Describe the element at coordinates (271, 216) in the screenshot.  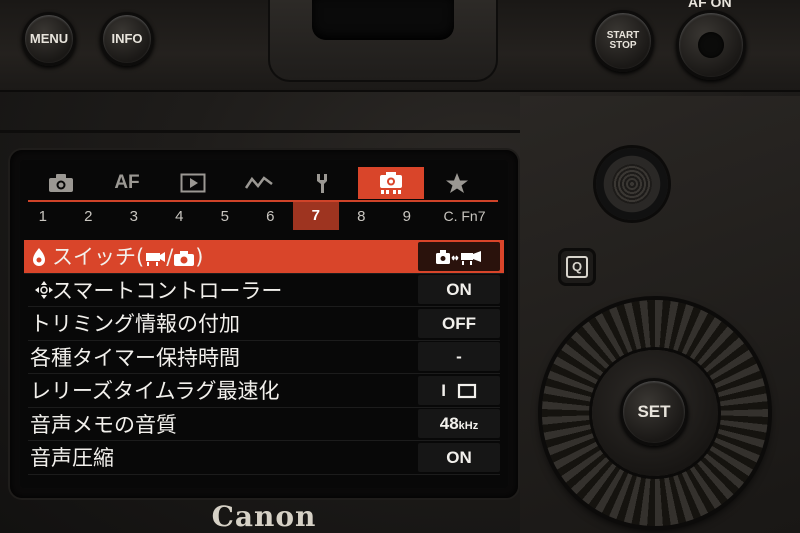
I see `page-6: 6` at that location.